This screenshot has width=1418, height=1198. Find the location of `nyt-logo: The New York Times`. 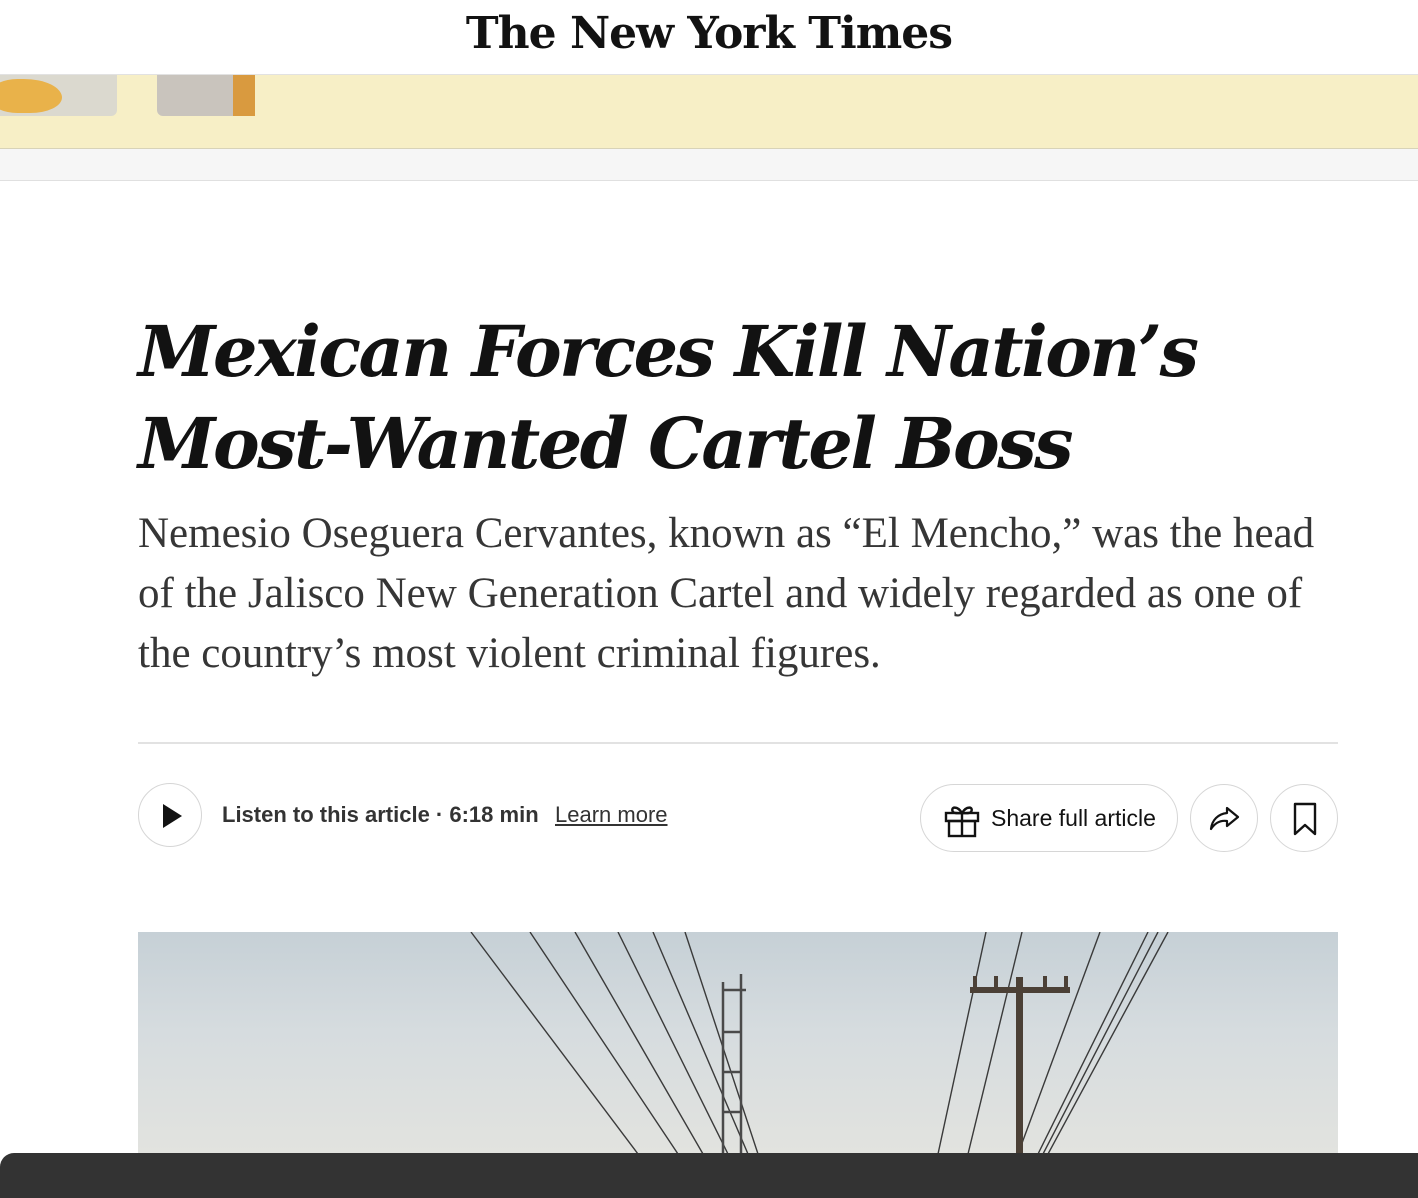

nyt-logo: The New York Times is located at coordinates (709, 34).